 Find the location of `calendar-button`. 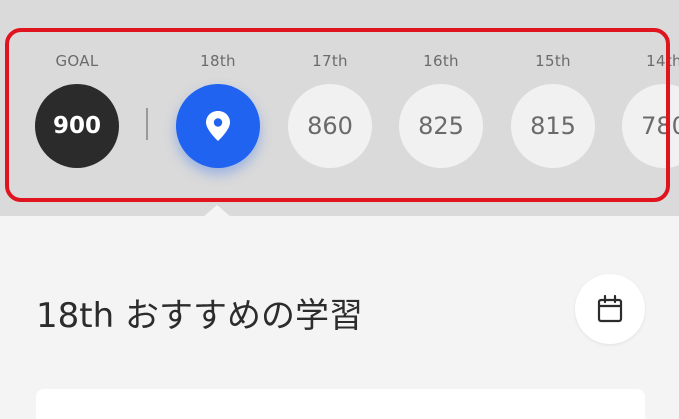

calendar-button is located at coordinates (610, 309).